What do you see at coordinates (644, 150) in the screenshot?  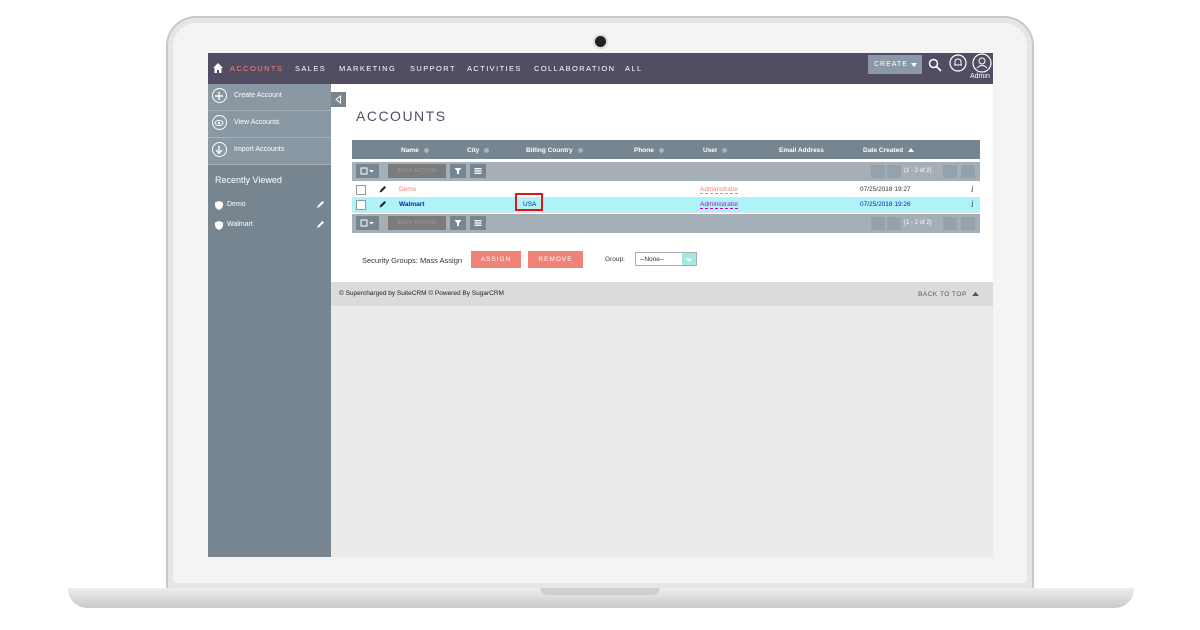 I see `col-phone-label: Phone` at bounding box center [644, 150].